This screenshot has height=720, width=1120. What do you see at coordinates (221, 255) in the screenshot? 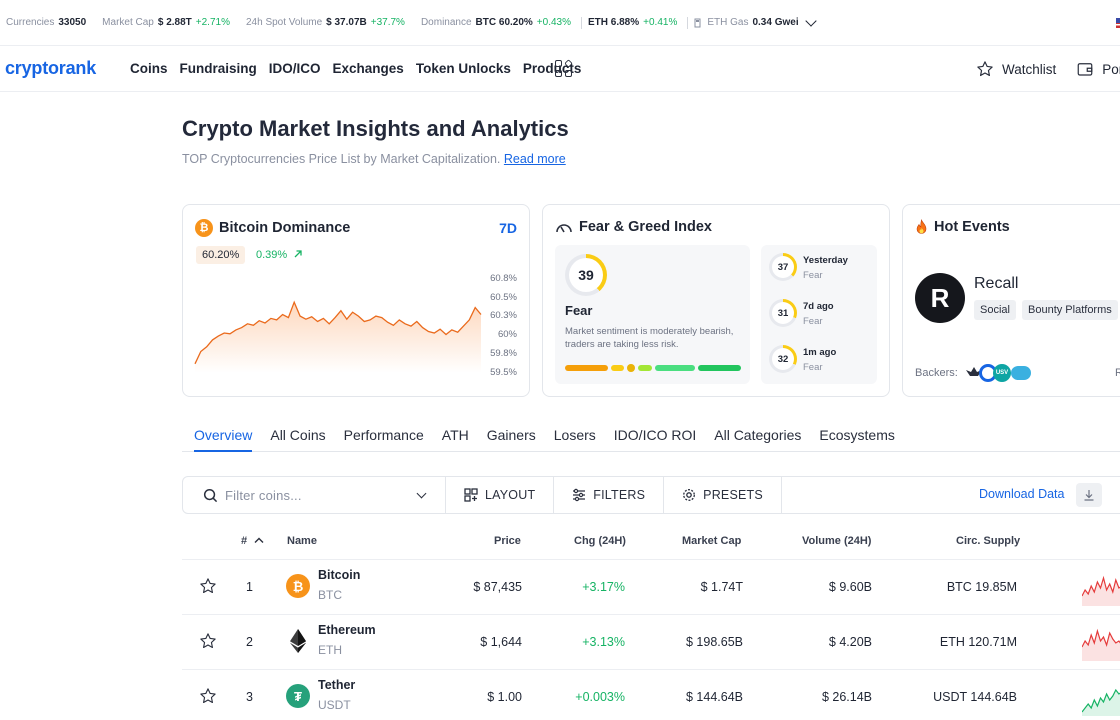
I see `dominance-value: 60.20%` at bounding box center [221, 255].